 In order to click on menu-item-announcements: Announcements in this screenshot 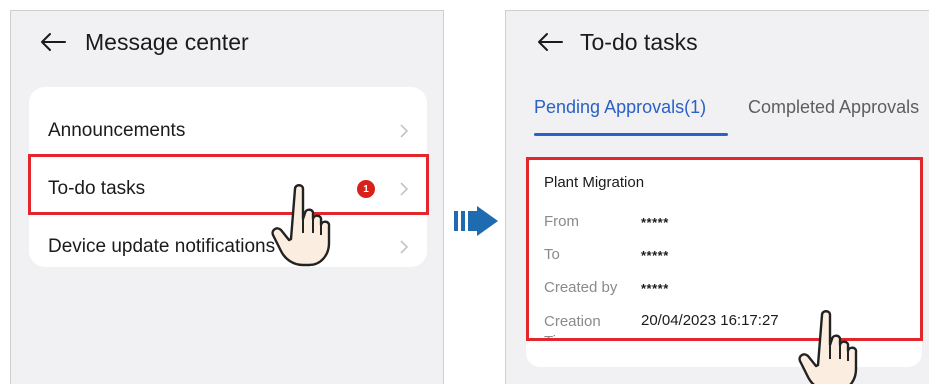, I will do `click(228, 131)`.